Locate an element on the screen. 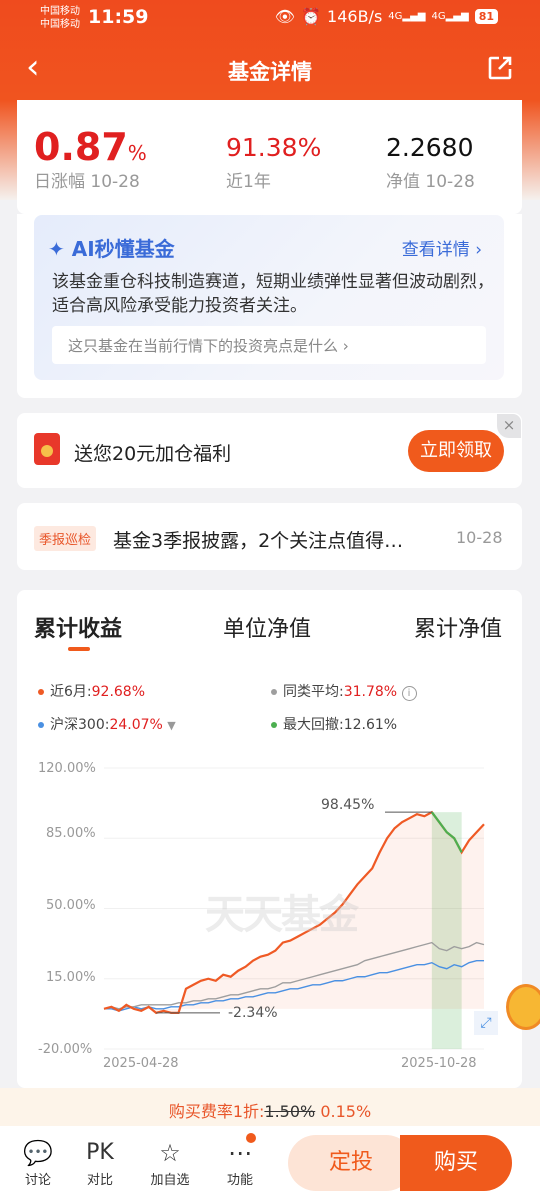  sparkle-icon: ✦ is located at coordinates (56, 249).